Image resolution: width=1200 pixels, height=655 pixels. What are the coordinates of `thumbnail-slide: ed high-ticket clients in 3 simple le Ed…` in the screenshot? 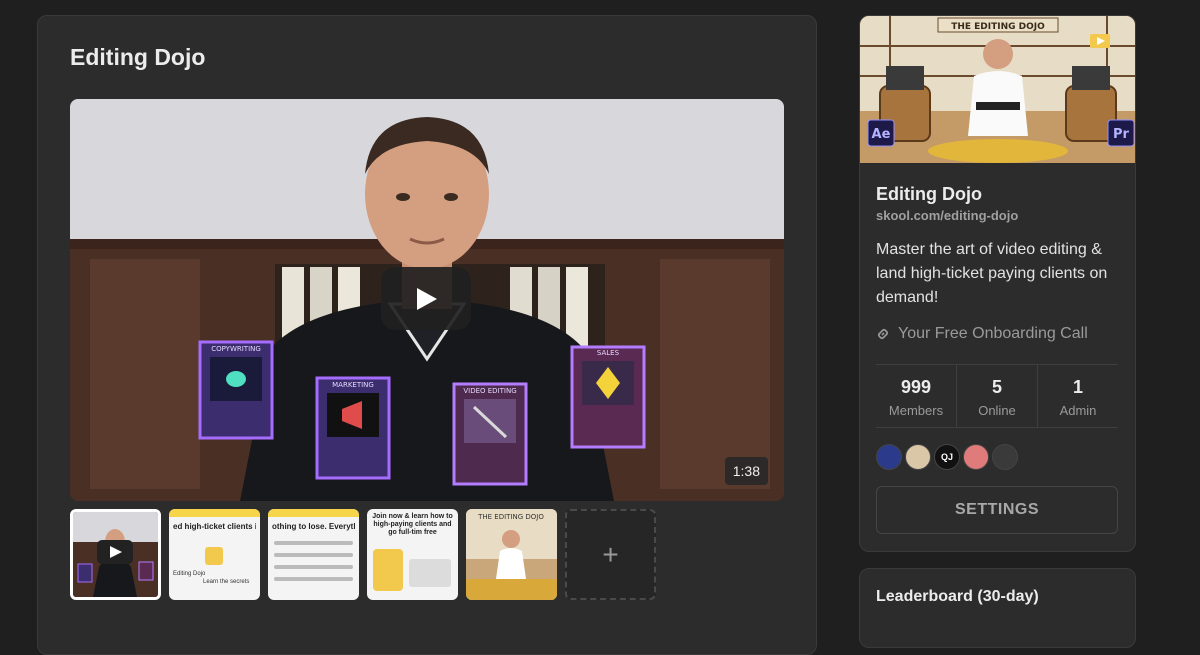 It's located at (214, 554).